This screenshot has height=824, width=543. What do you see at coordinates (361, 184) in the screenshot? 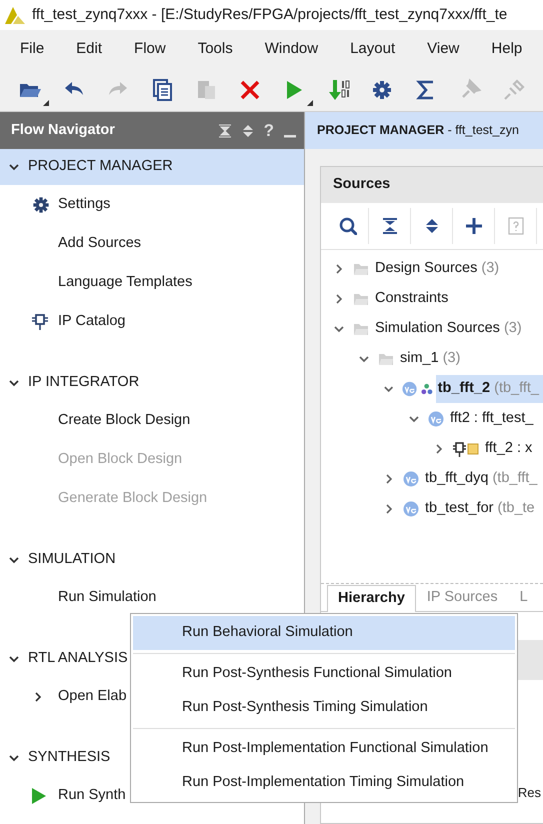
I see `panel-title: Sources` at bounding box center [361, 184].